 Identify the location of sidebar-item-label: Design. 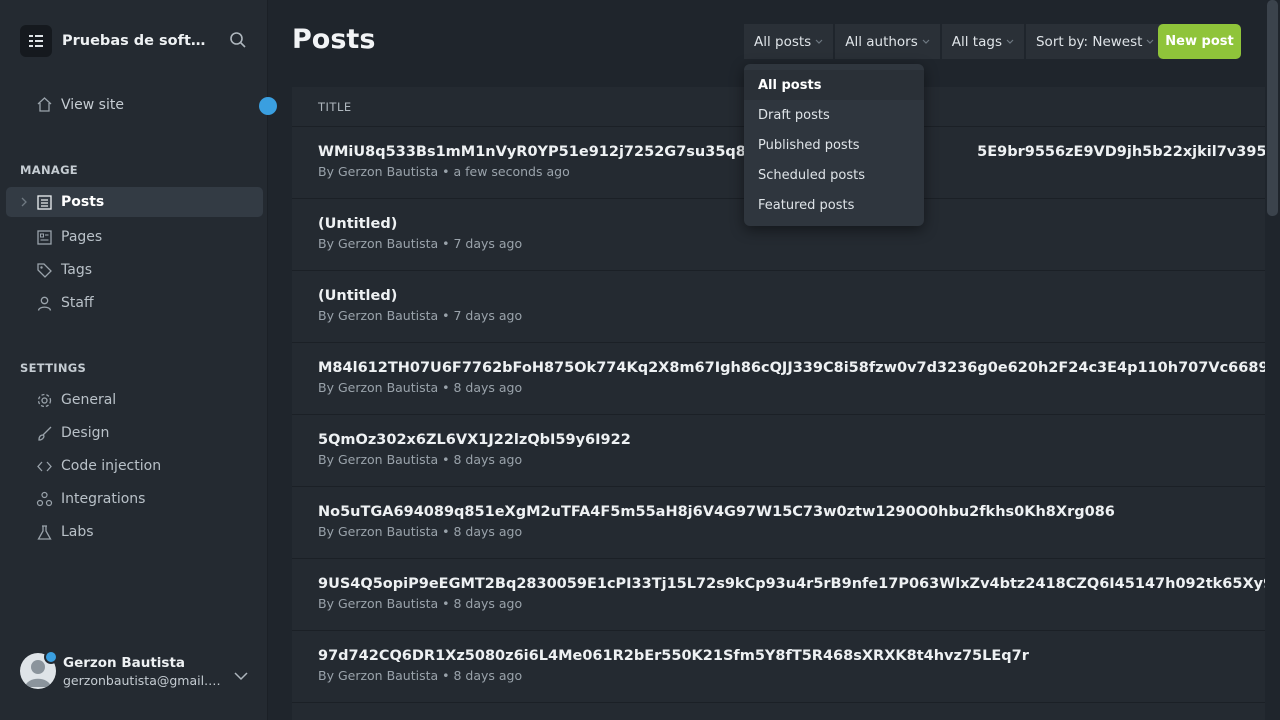
(85, 433).